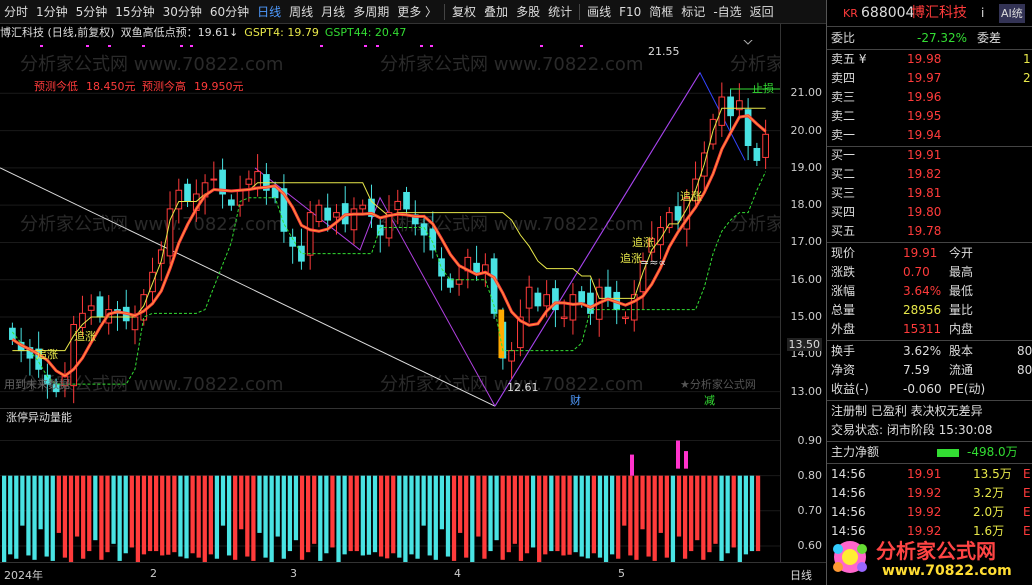 The height and width of the screenshot is (585, 1032). Describe the element at coordinates (929, 493) in the screenshot. I see `tick-row: 14:56 19.92 3.2万 E` at that location.